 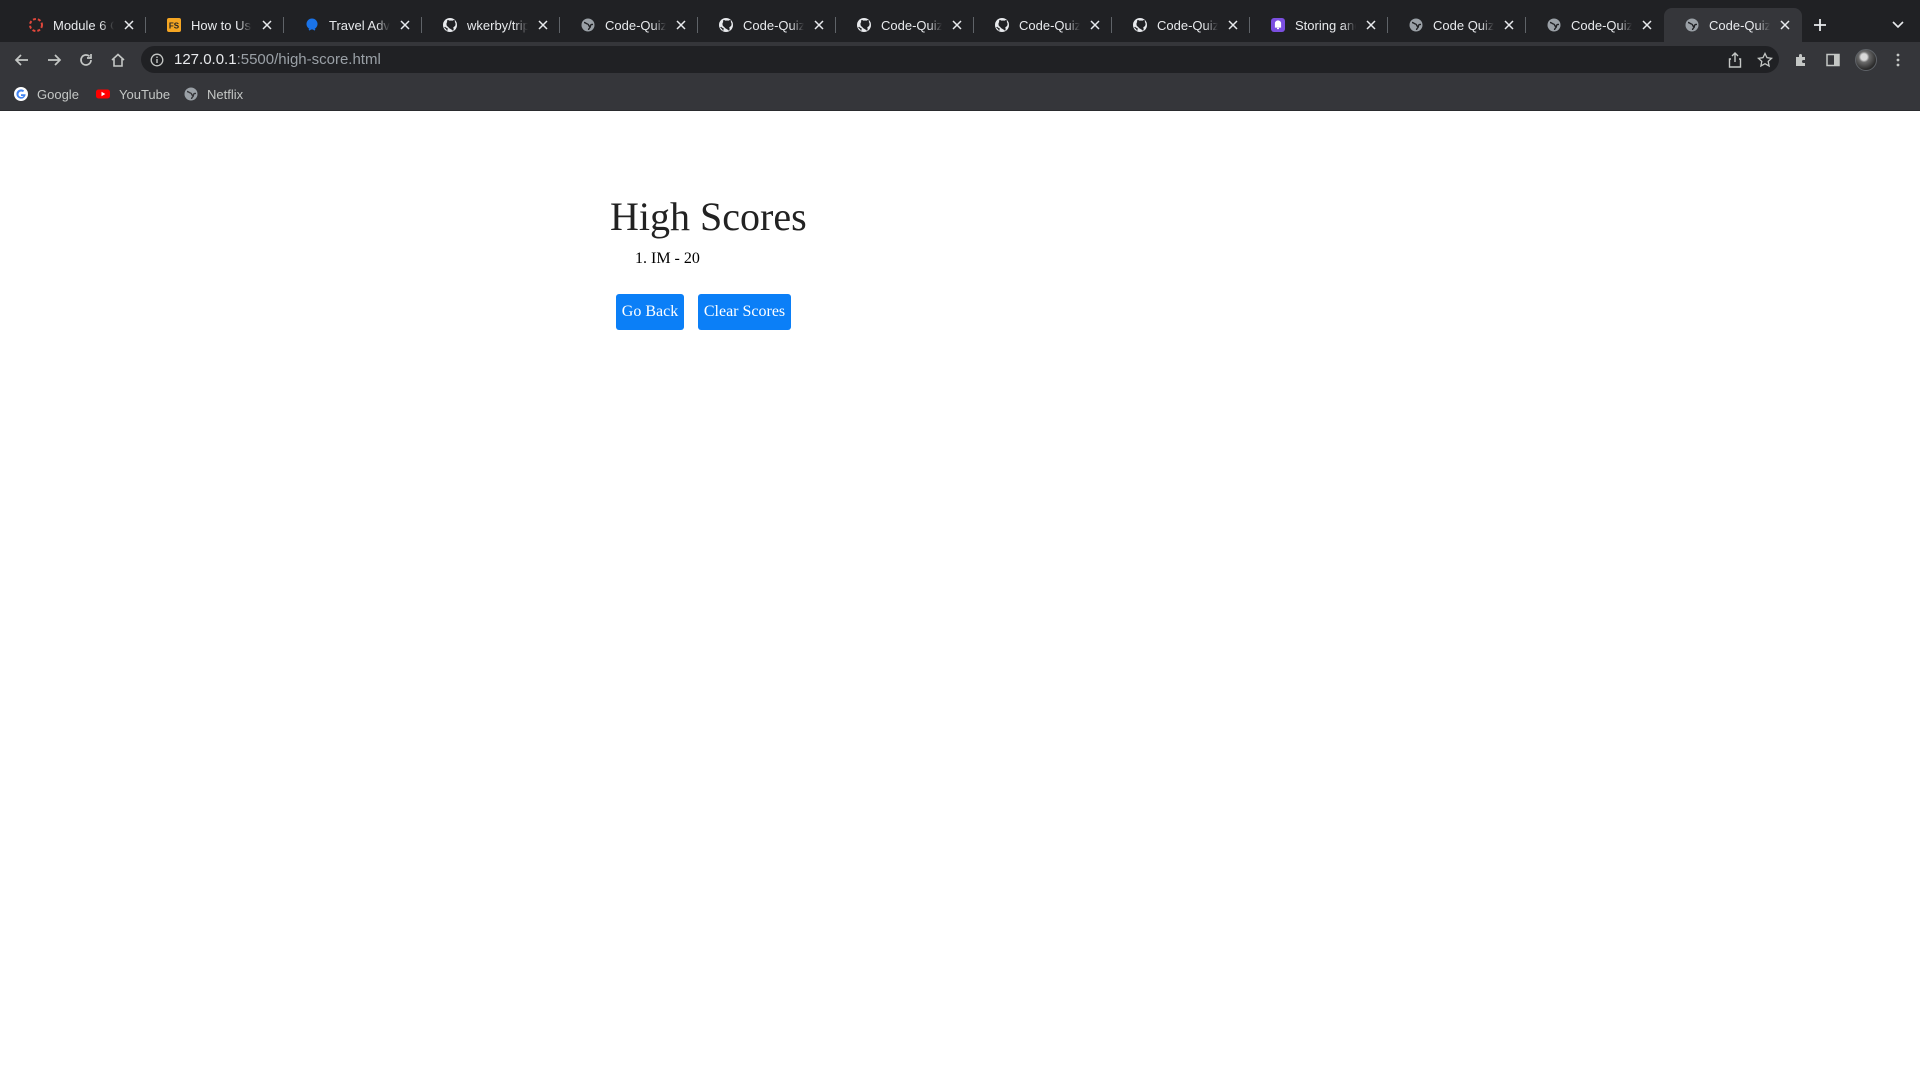 What do you see at coordinates (641, 258) in the screenshot?
I see `score-rank: 1.` at bounding box center [641, 258].